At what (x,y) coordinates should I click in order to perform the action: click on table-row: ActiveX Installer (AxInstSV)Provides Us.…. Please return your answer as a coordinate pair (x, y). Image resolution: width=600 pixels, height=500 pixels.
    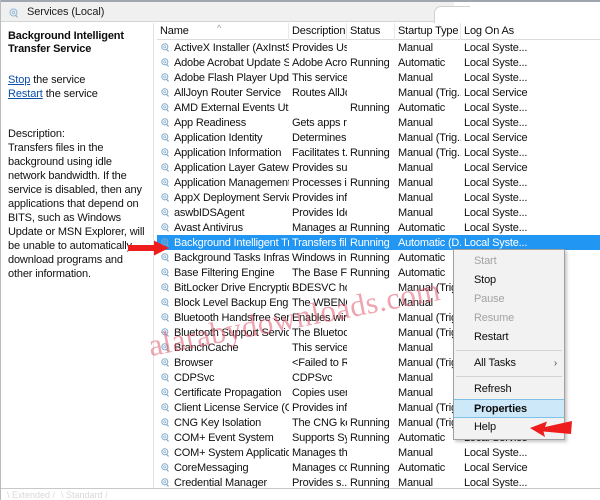
    Looking at the image, I should click on (378, 47).